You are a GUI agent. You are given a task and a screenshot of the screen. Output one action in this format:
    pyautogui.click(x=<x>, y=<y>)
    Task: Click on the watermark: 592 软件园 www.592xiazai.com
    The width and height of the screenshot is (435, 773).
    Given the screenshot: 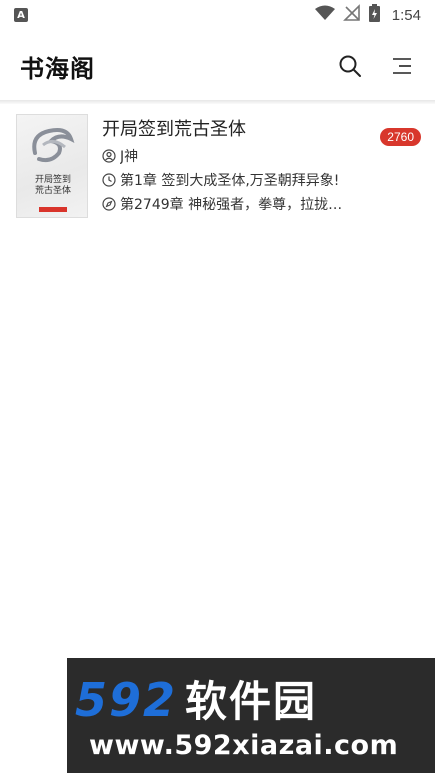 What is the action you would take?
    pyautogui.click(x=251, y=715)
    